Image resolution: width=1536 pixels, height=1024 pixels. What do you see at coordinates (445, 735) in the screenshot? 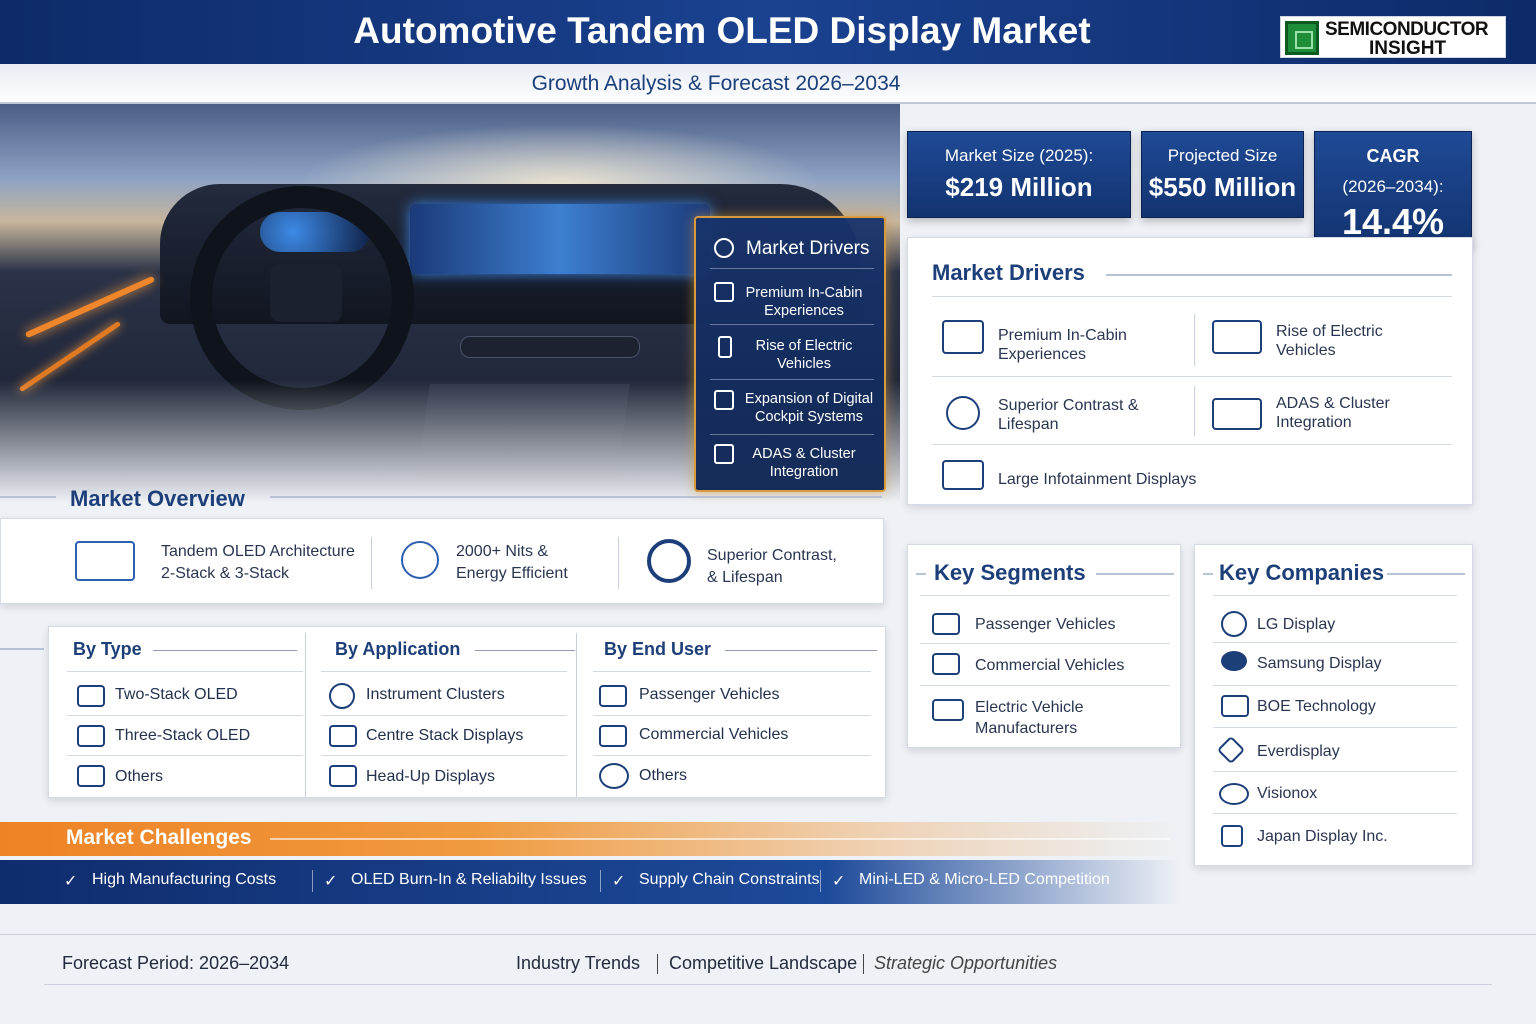
I see `segment-item: Centre Stack Displays` at bounding box center [445, 735].